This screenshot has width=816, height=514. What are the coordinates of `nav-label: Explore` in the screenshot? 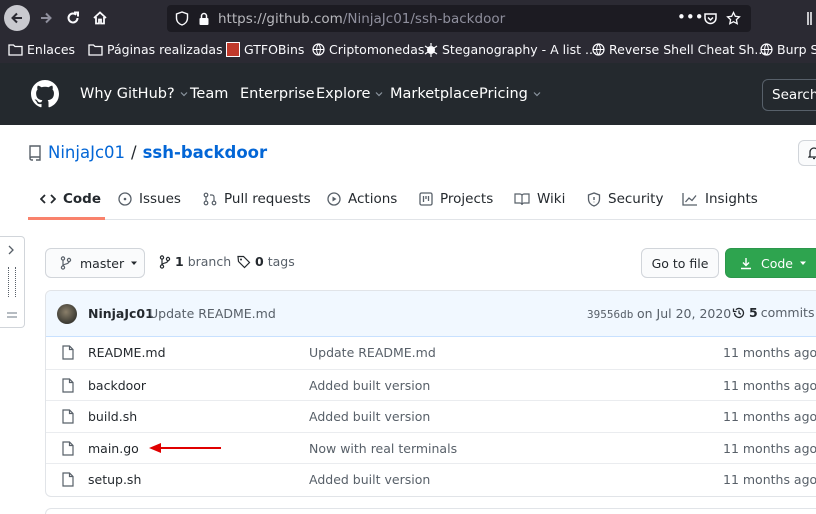 It's located at (343, 94).